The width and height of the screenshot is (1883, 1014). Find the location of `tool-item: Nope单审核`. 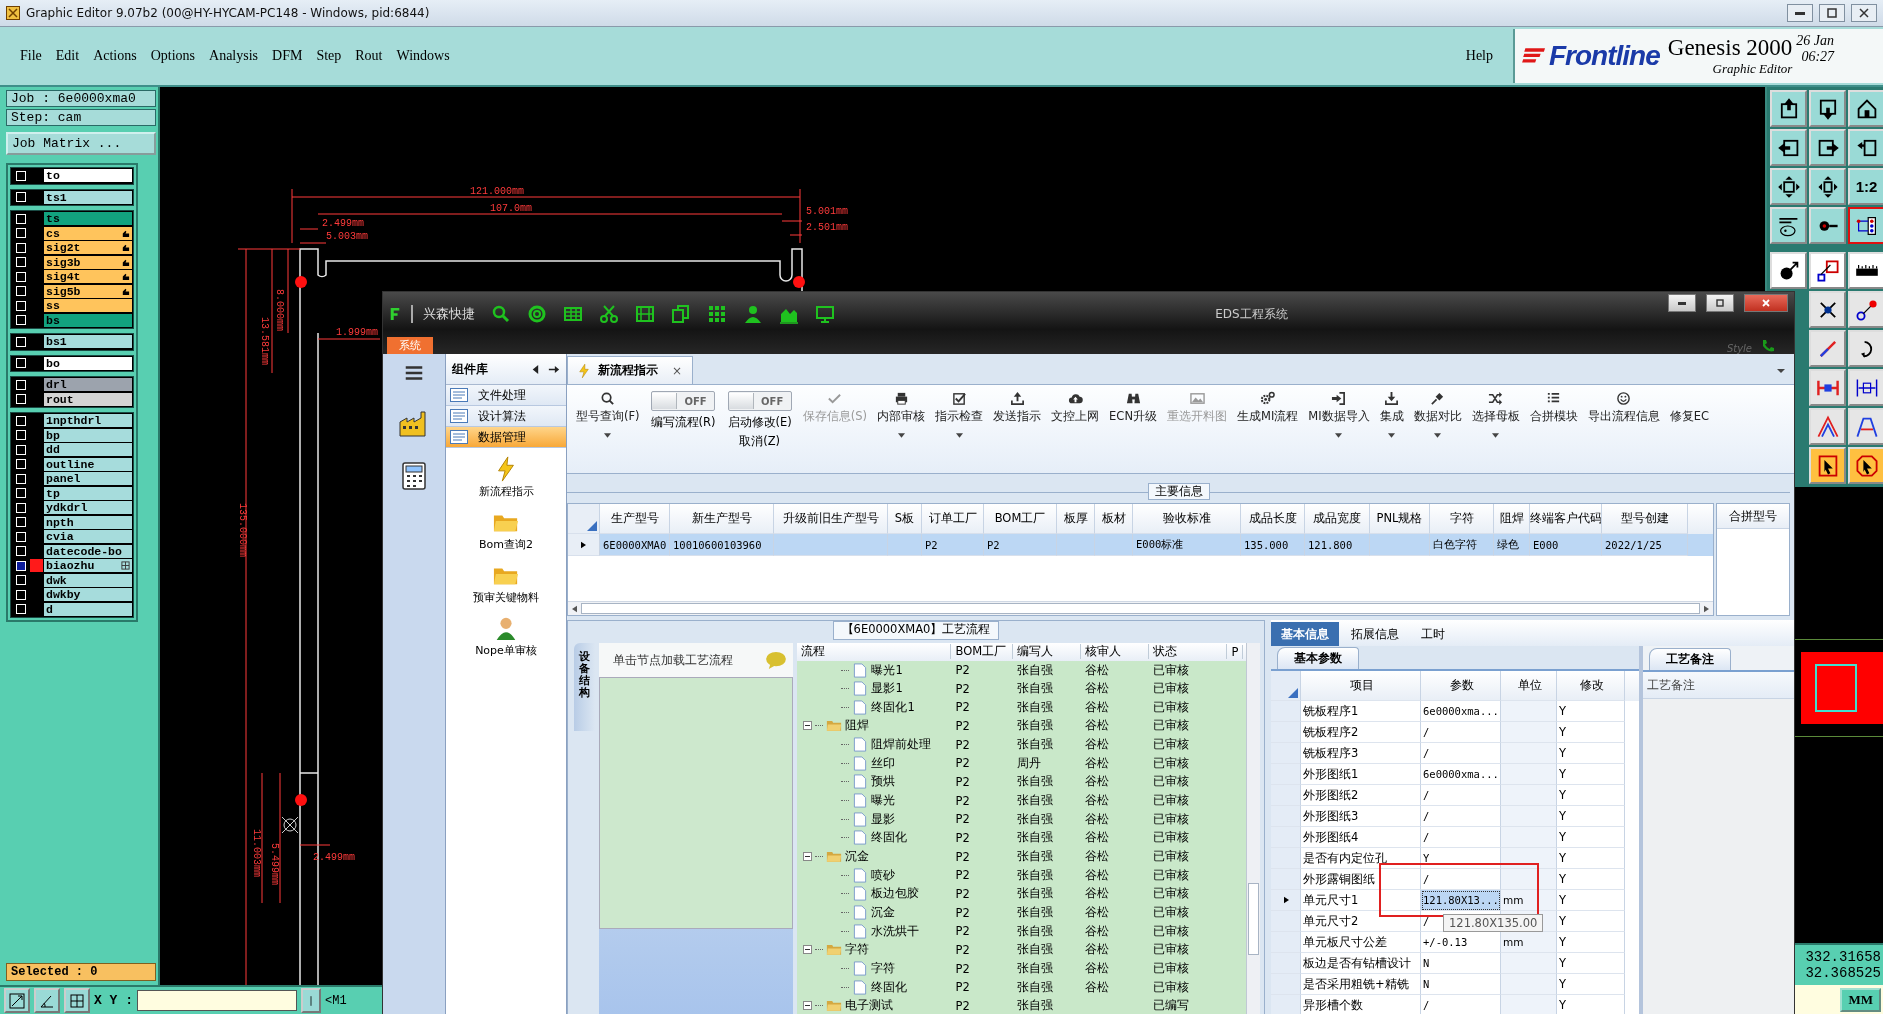

tool-item: Nope单审核 is located at coordinates (506, 636).